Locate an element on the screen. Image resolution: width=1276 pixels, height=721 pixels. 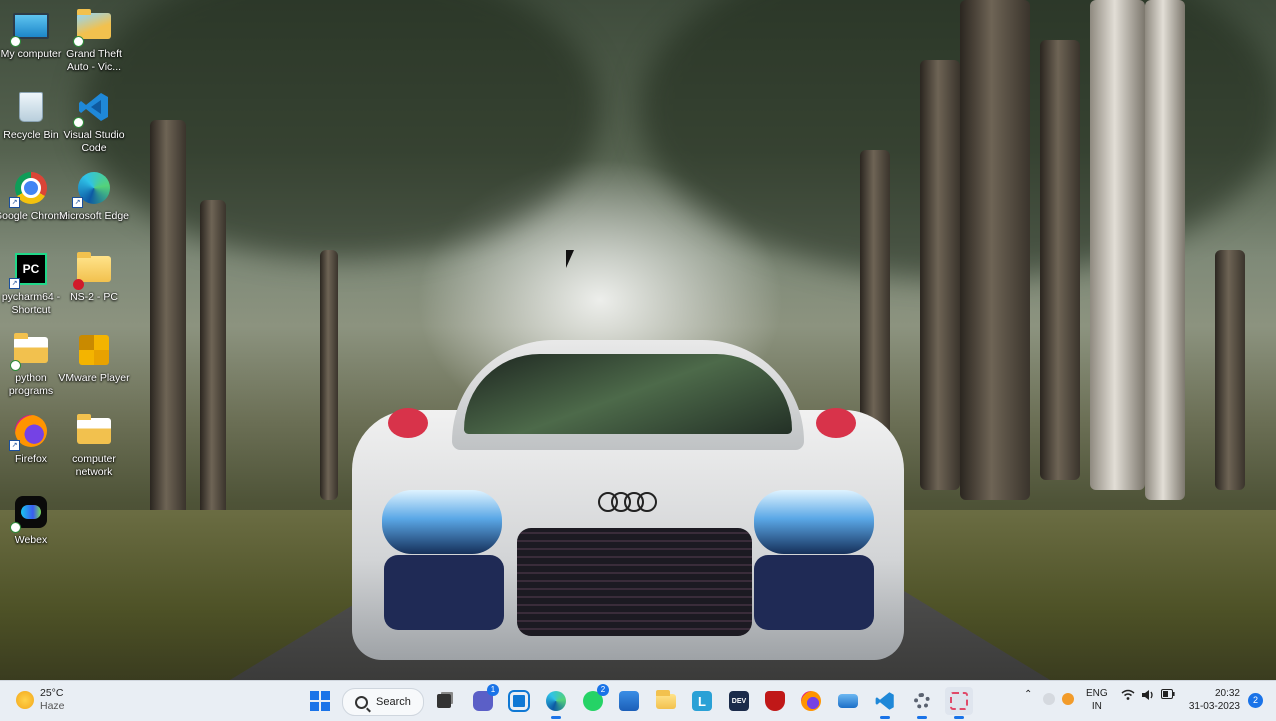
taskbar-snipping-tool is located at coordinates (959, 703).